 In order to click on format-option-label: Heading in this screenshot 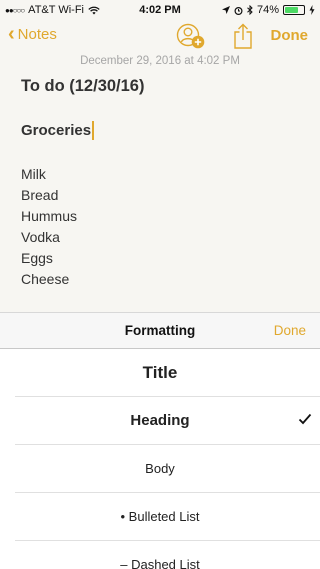, I will do `click(160, 420)`.